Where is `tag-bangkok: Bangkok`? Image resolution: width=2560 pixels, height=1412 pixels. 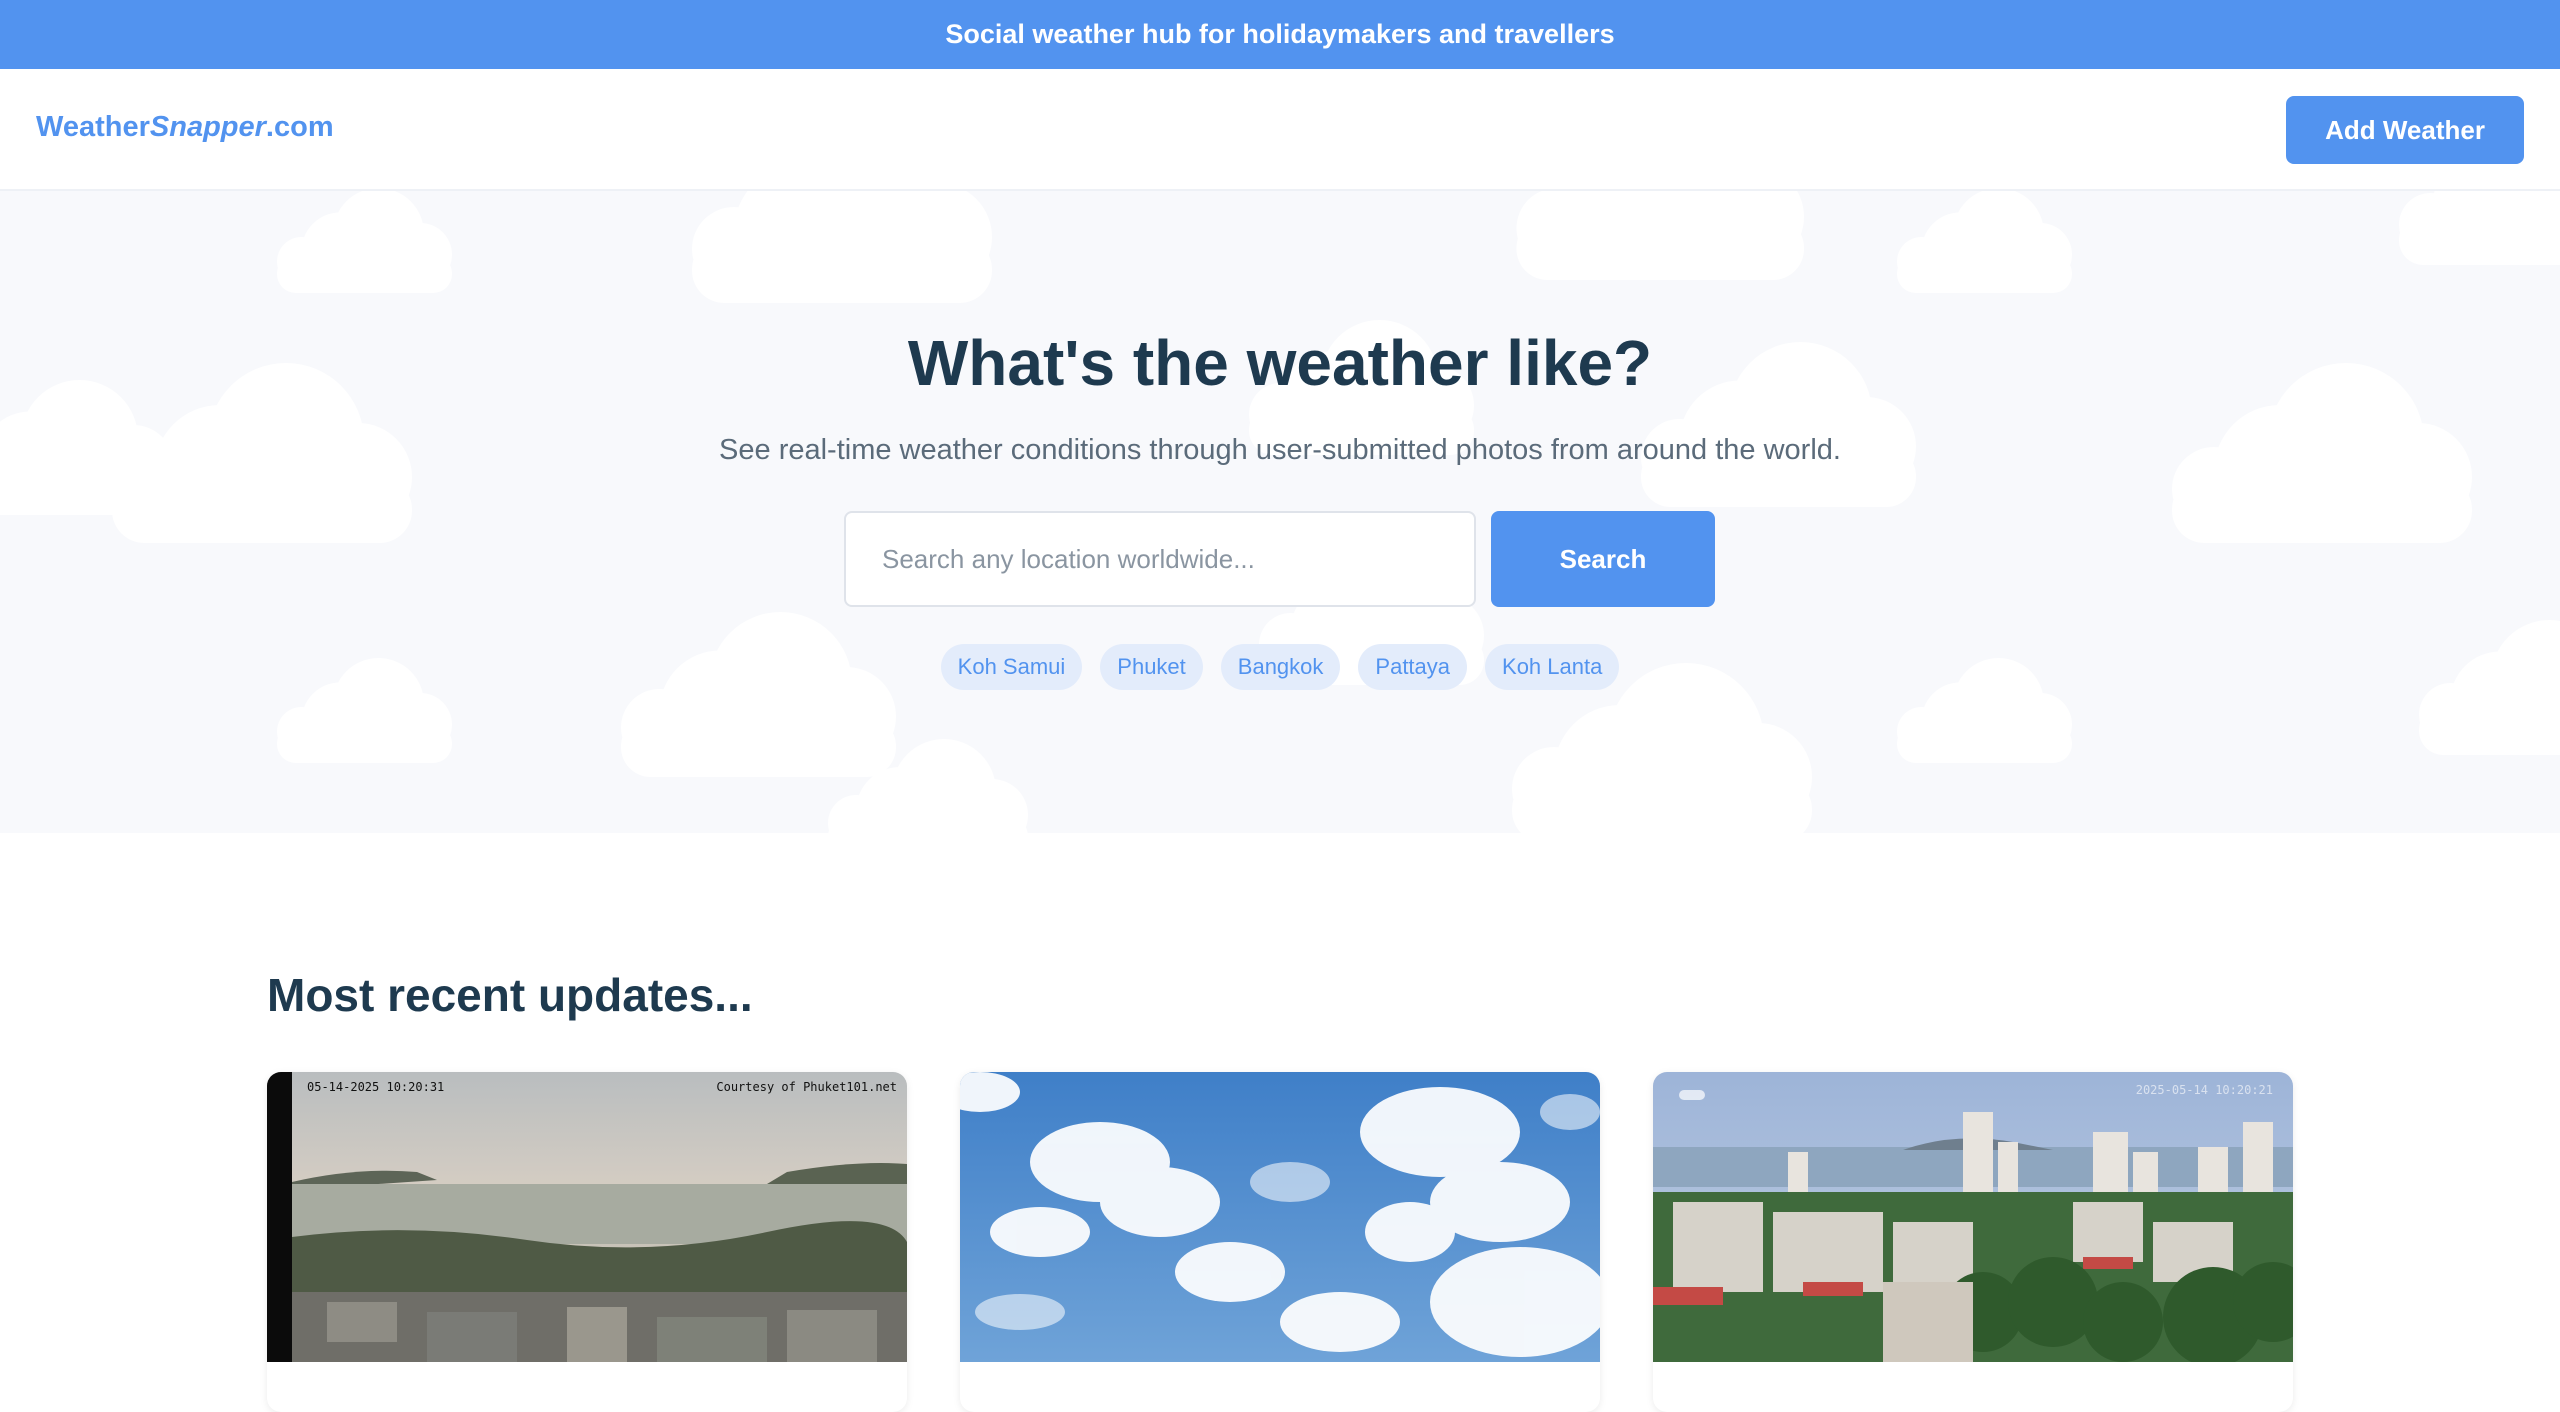
tag-bangkok: Bangkok is located at coordinates (1280, 667).